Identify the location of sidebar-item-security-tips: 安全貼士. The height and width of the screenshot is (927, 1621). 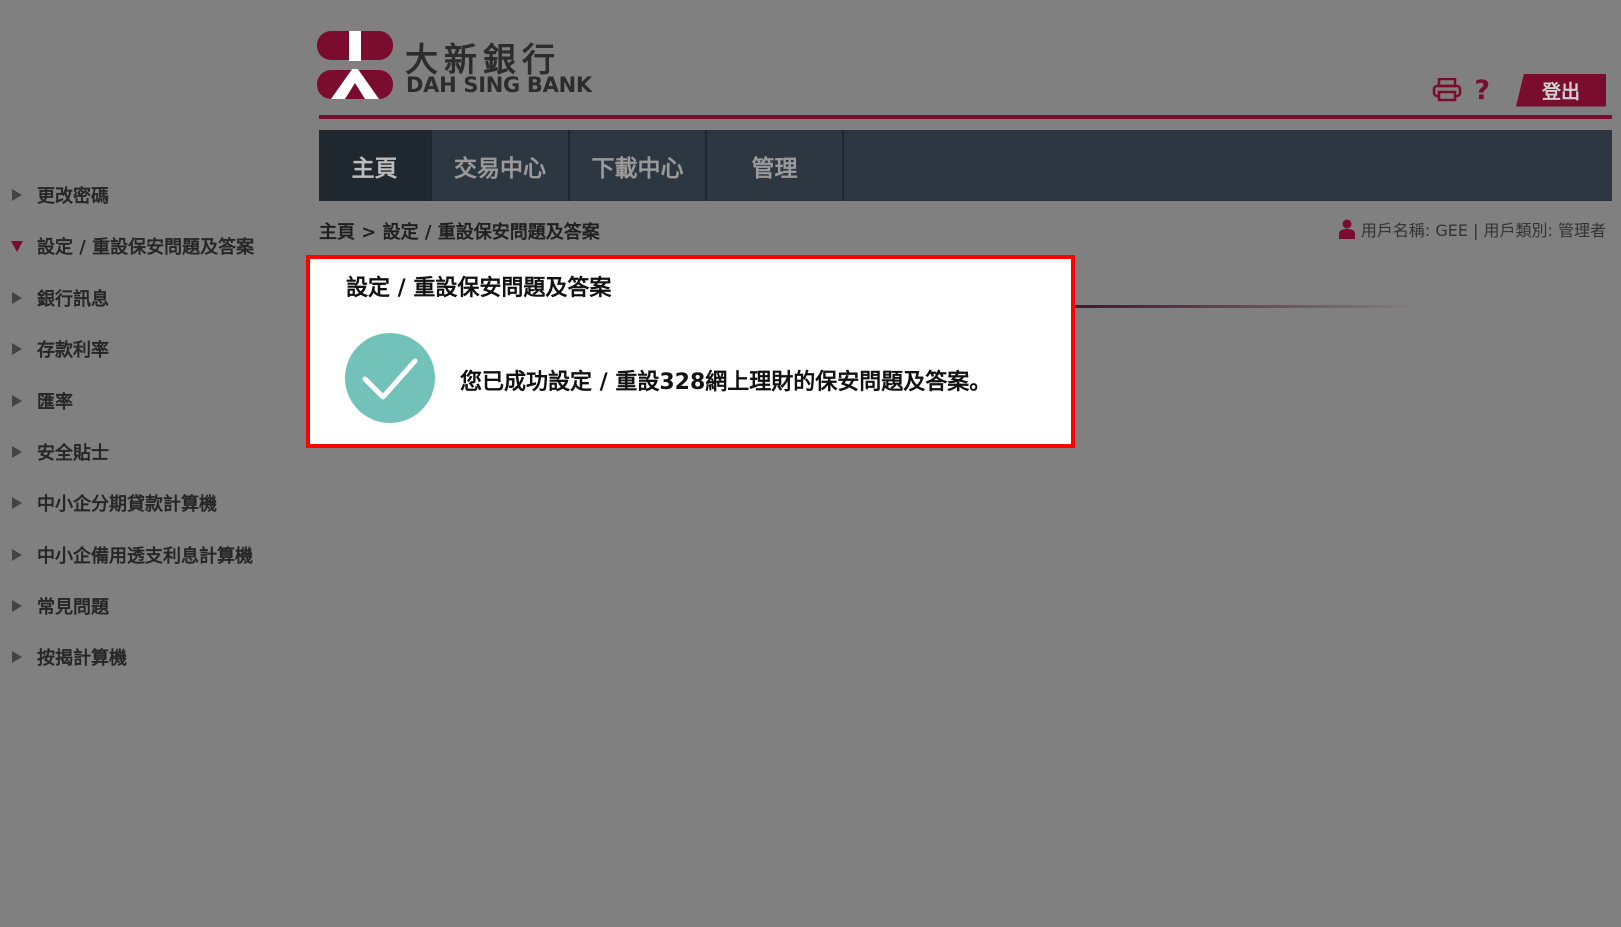
(54, 452).